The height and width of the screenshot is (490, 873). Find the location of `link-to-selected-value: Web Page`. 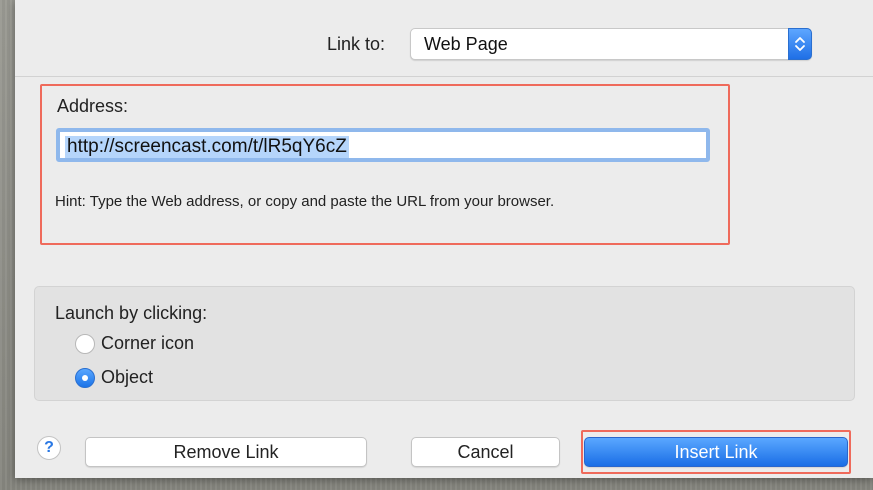

link-to-selected-value: Web Page is located at coordinates (466, 44).